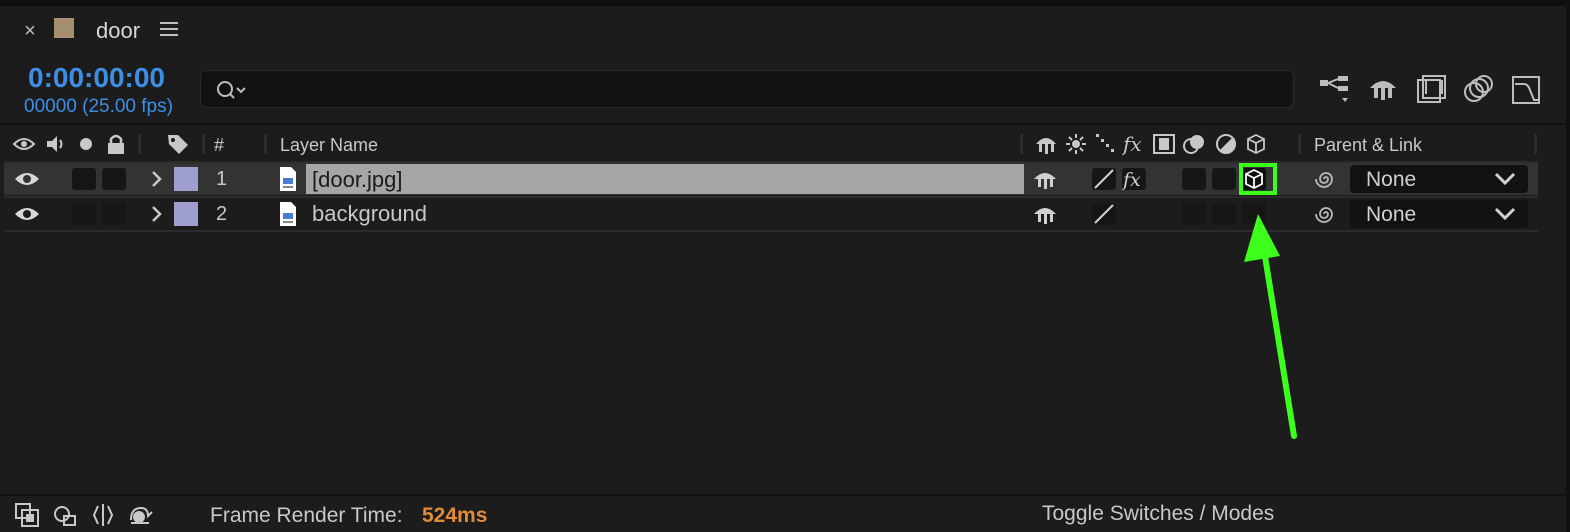  What do you see at coordinates (222, 214) in the screenshot?
I see `layer-number: 2` at bounding box center [222, 214].